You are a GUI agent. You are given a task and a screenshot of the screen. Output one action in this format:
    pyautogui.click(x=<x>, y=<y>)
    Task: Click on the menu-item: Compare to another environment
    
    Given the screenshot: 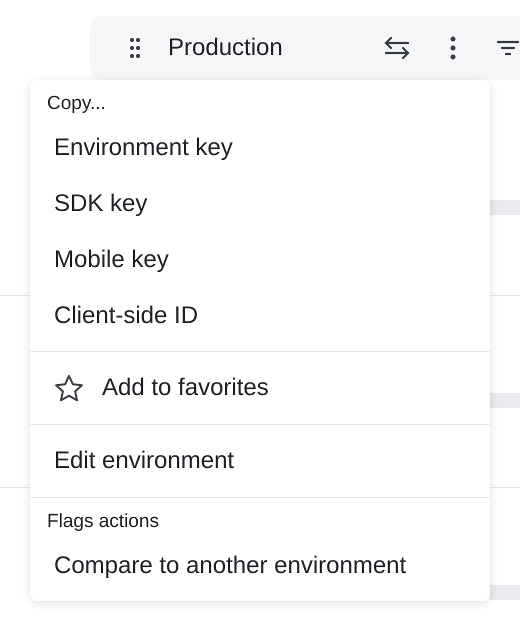 What is the action you would take?
    pyautogui.click(x=260, y=566)
    